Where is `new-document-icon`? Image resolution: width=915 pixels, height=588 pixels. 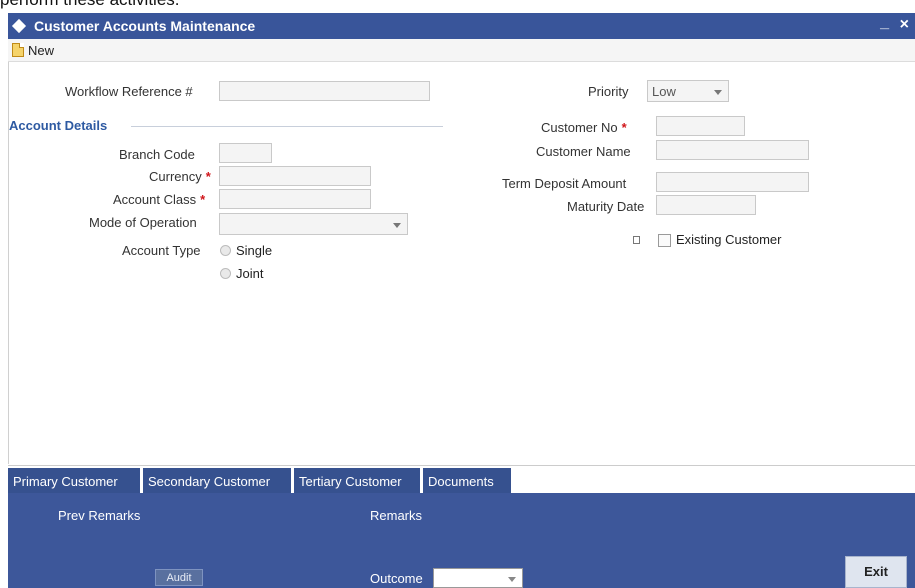 new-document-icon is located at coordinates (18, 50).